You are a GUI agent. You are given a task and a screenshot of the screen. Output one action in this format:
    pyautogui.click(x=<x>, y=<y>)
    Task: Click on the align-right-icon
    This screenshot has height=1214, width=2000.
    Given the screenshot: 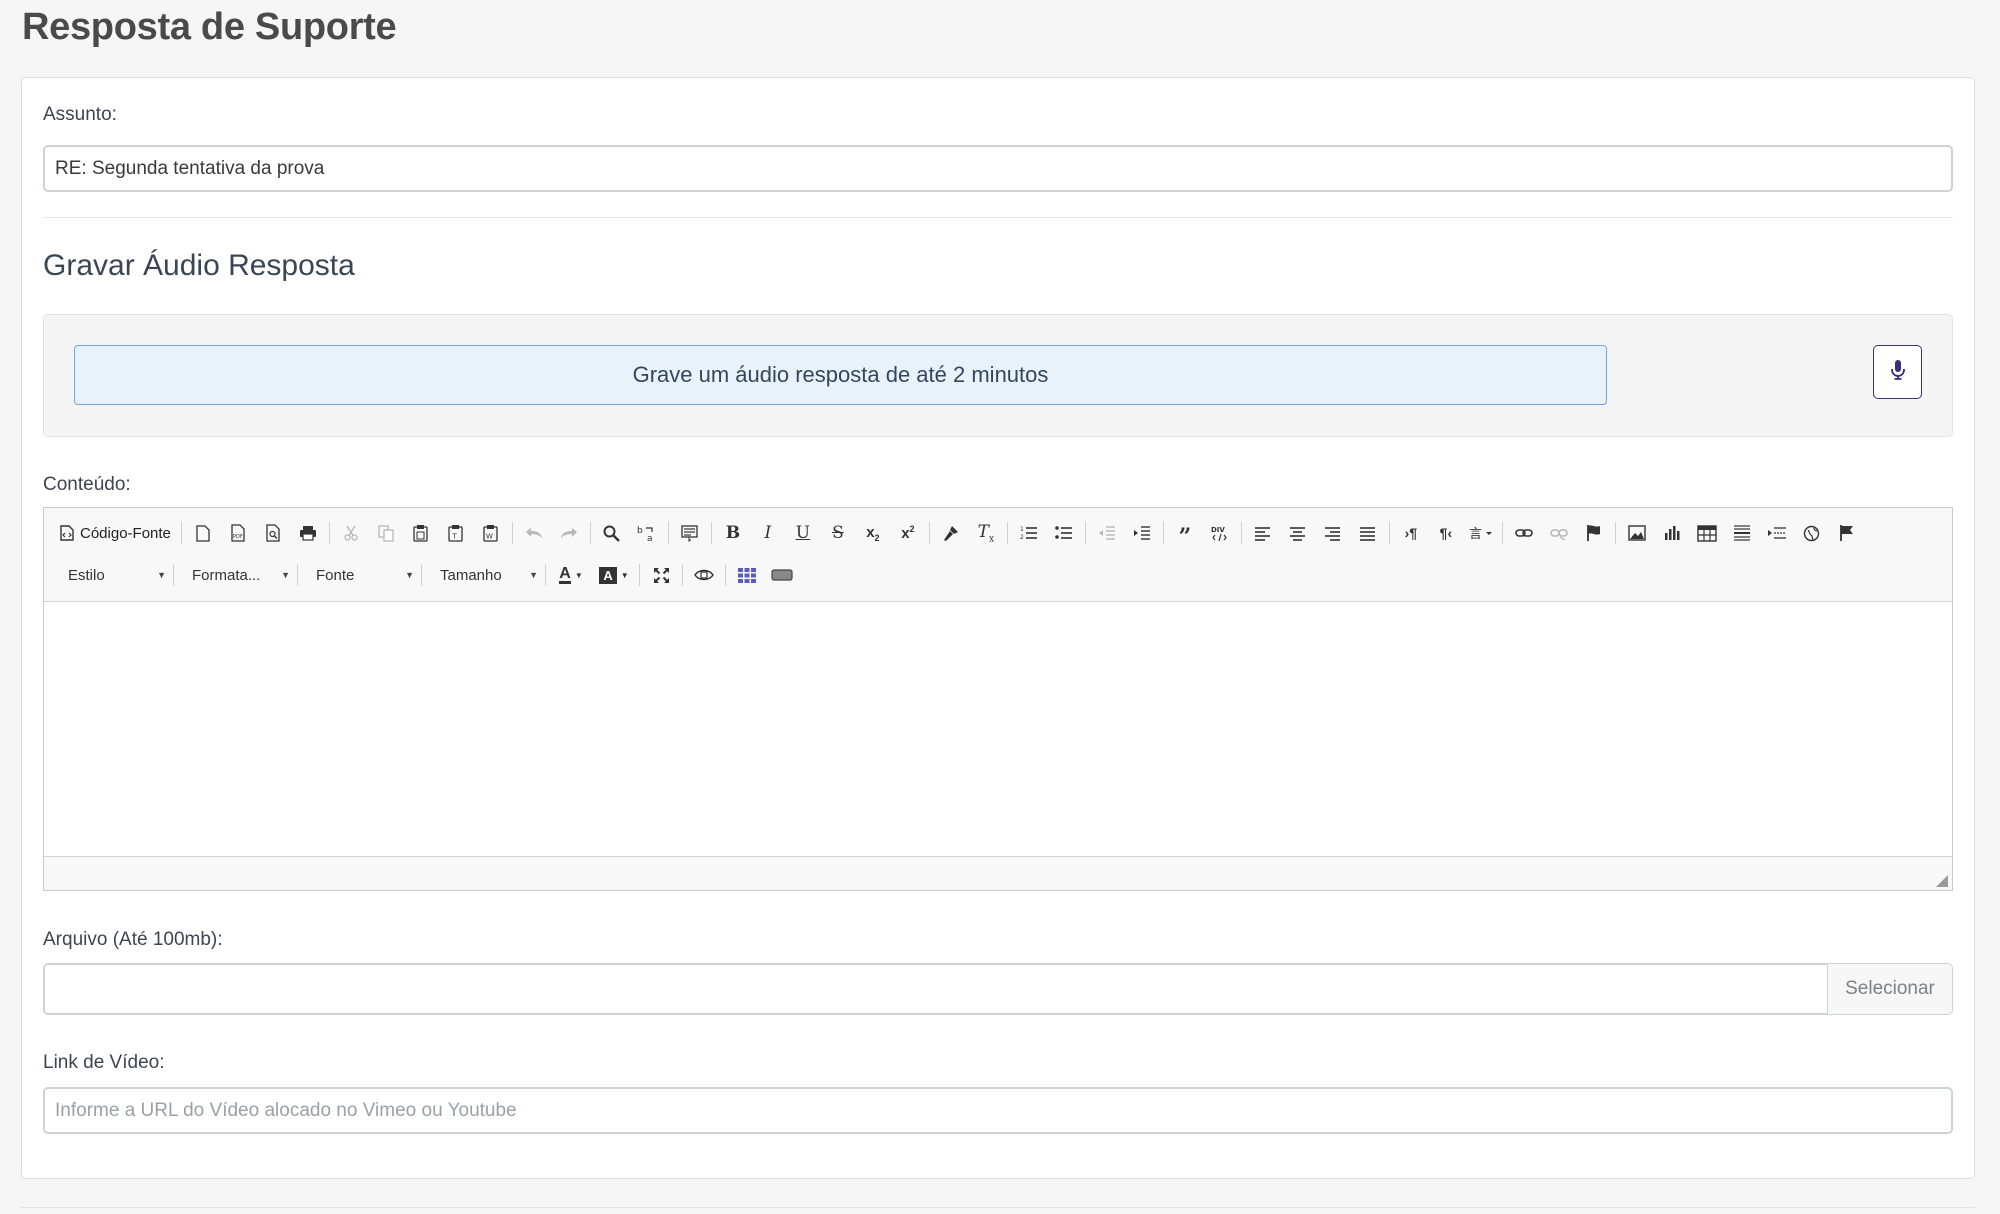 What is the action you would take?
    pyautogui.click(x=1333, y=533)
    